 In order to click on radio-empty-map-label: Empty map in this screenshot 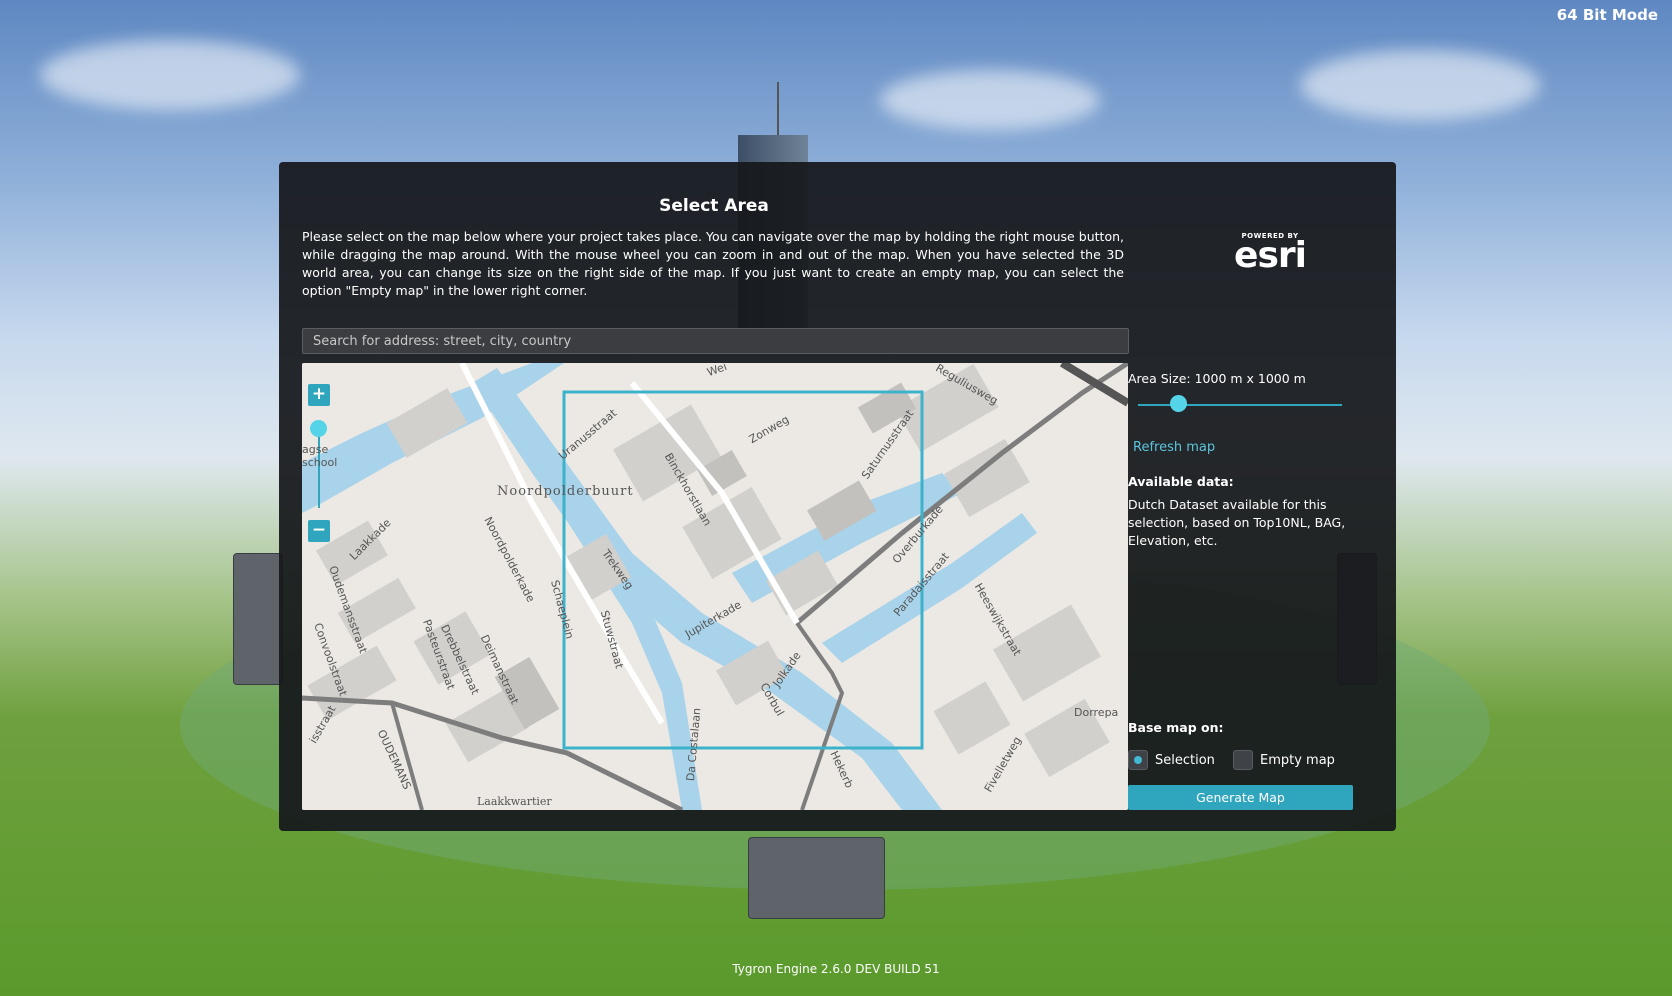, I will do `click(1297, 760)`.